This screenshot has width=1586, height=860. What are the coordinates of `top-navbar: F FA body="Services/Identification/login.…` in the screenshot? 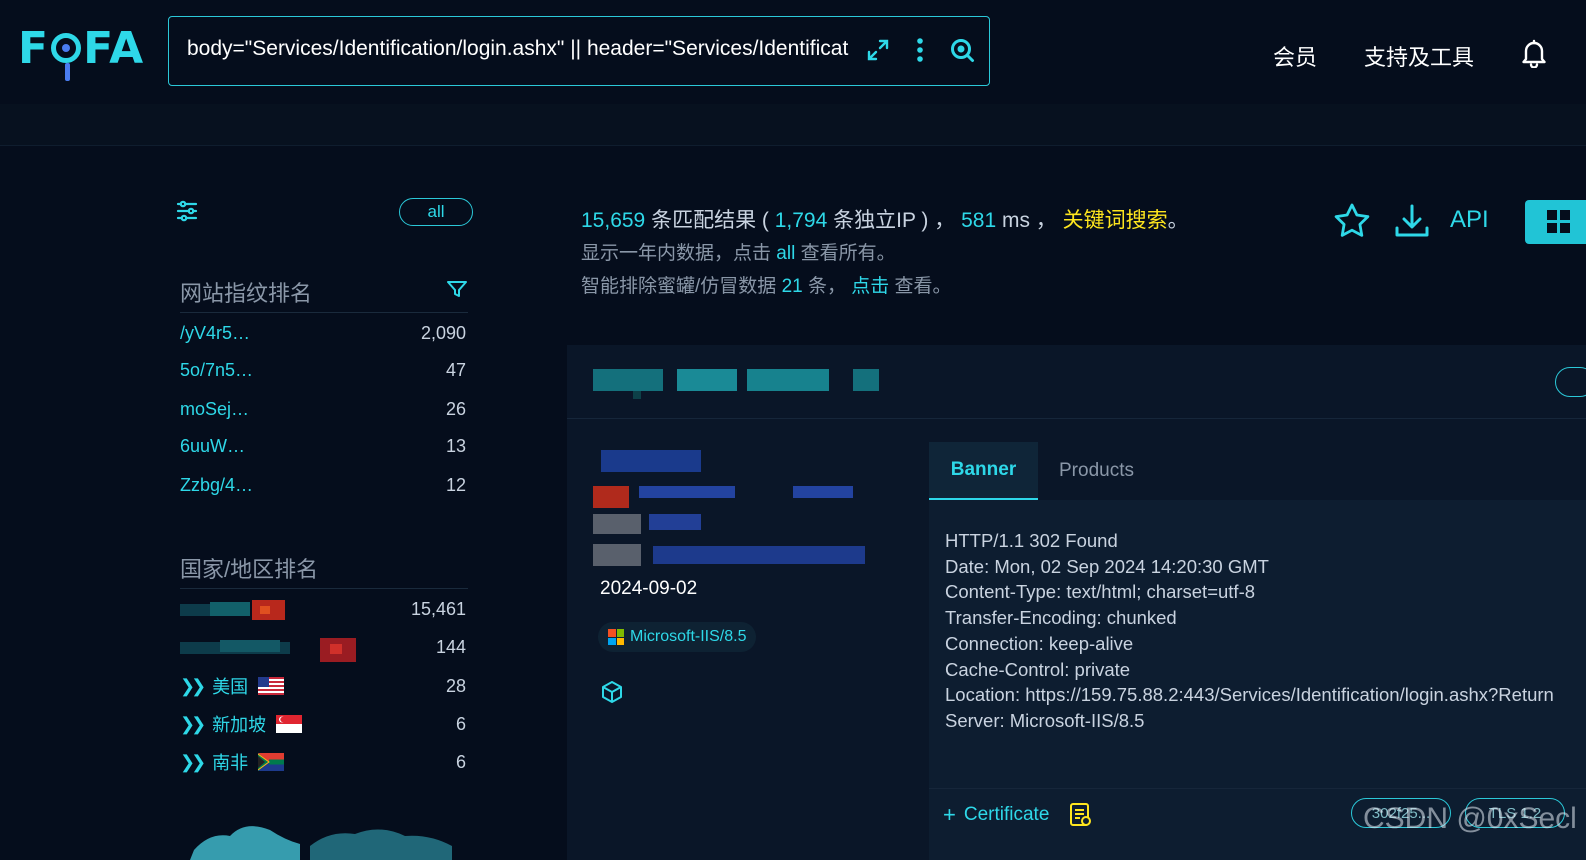 It's located at (793, 52).